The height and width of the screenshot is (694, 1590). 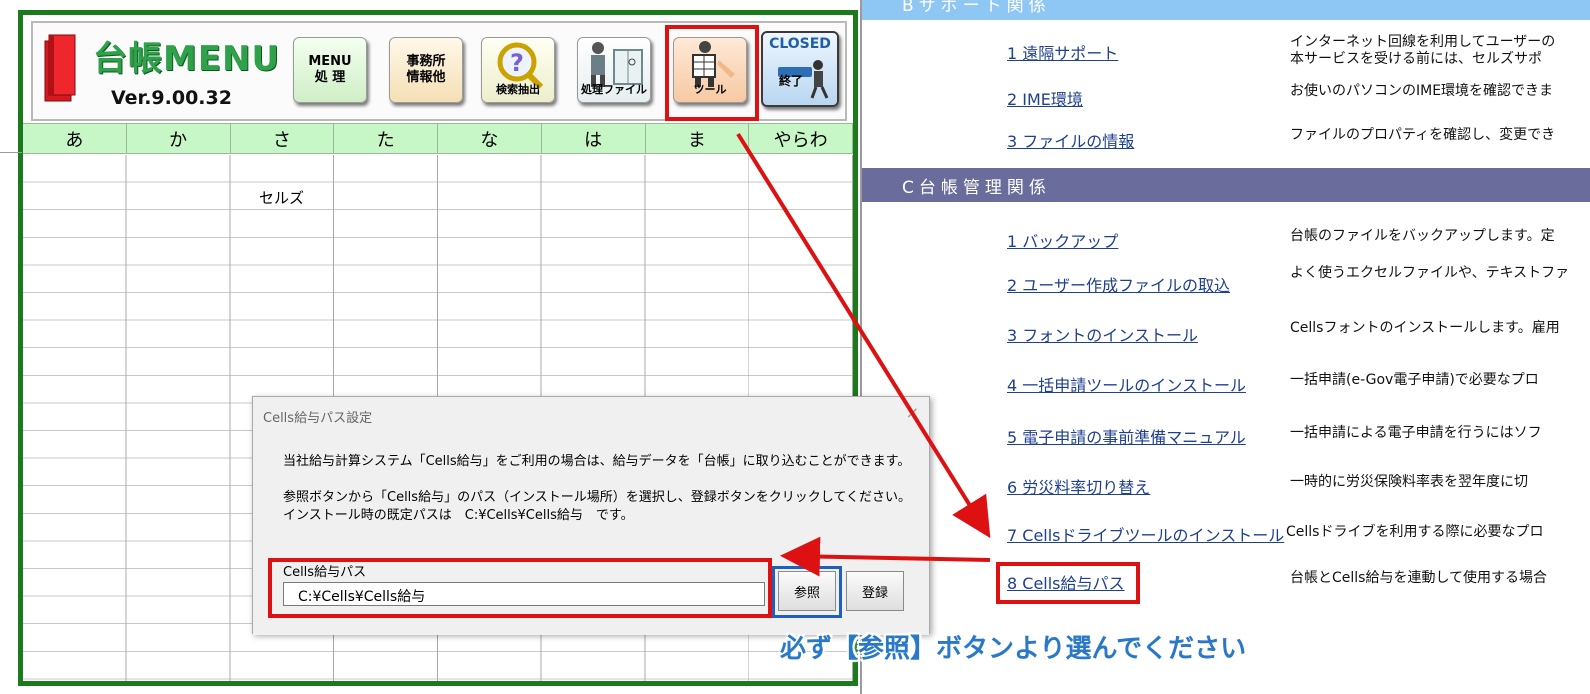 I want to click on desc-e-application-manual: 一括申請による電子申請を行うにはソフ, so click(x=1416, y=433).